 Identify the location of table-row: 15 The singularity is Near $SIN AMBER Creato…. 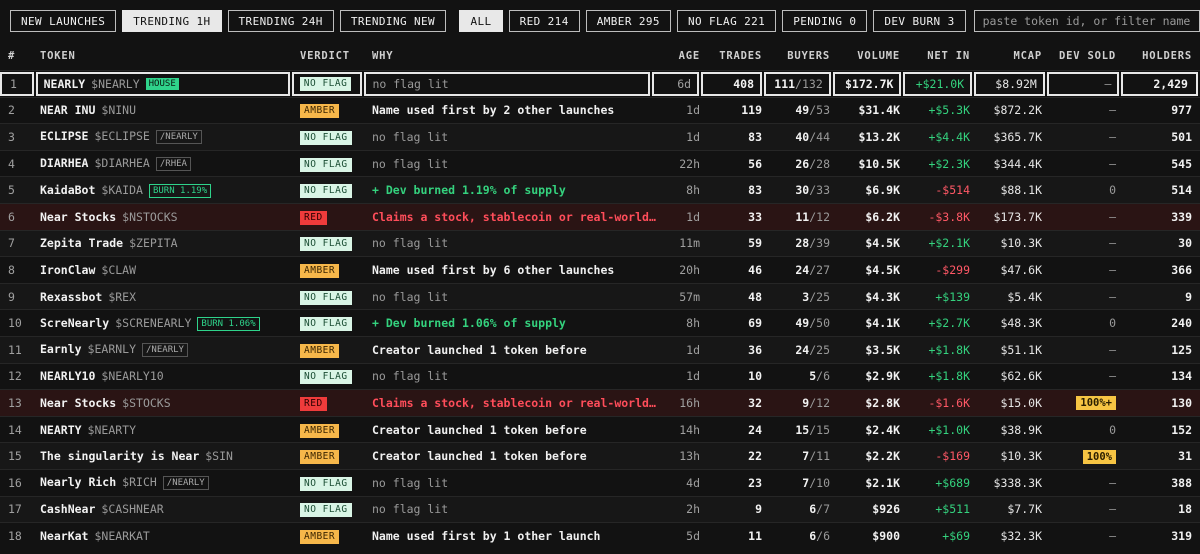
(600, 455).